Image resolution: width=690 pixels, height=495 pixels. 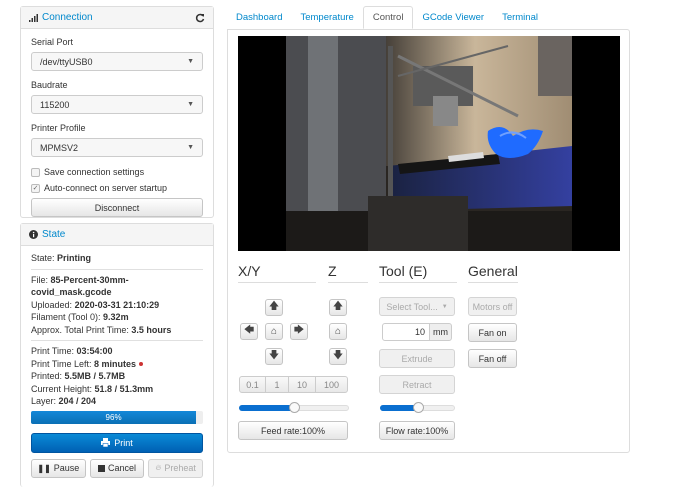 What do you see at coordinates (259, 17) in the screenshot?
I see `tab-dashboard: Dashboard` at bounding box center [259, 17].